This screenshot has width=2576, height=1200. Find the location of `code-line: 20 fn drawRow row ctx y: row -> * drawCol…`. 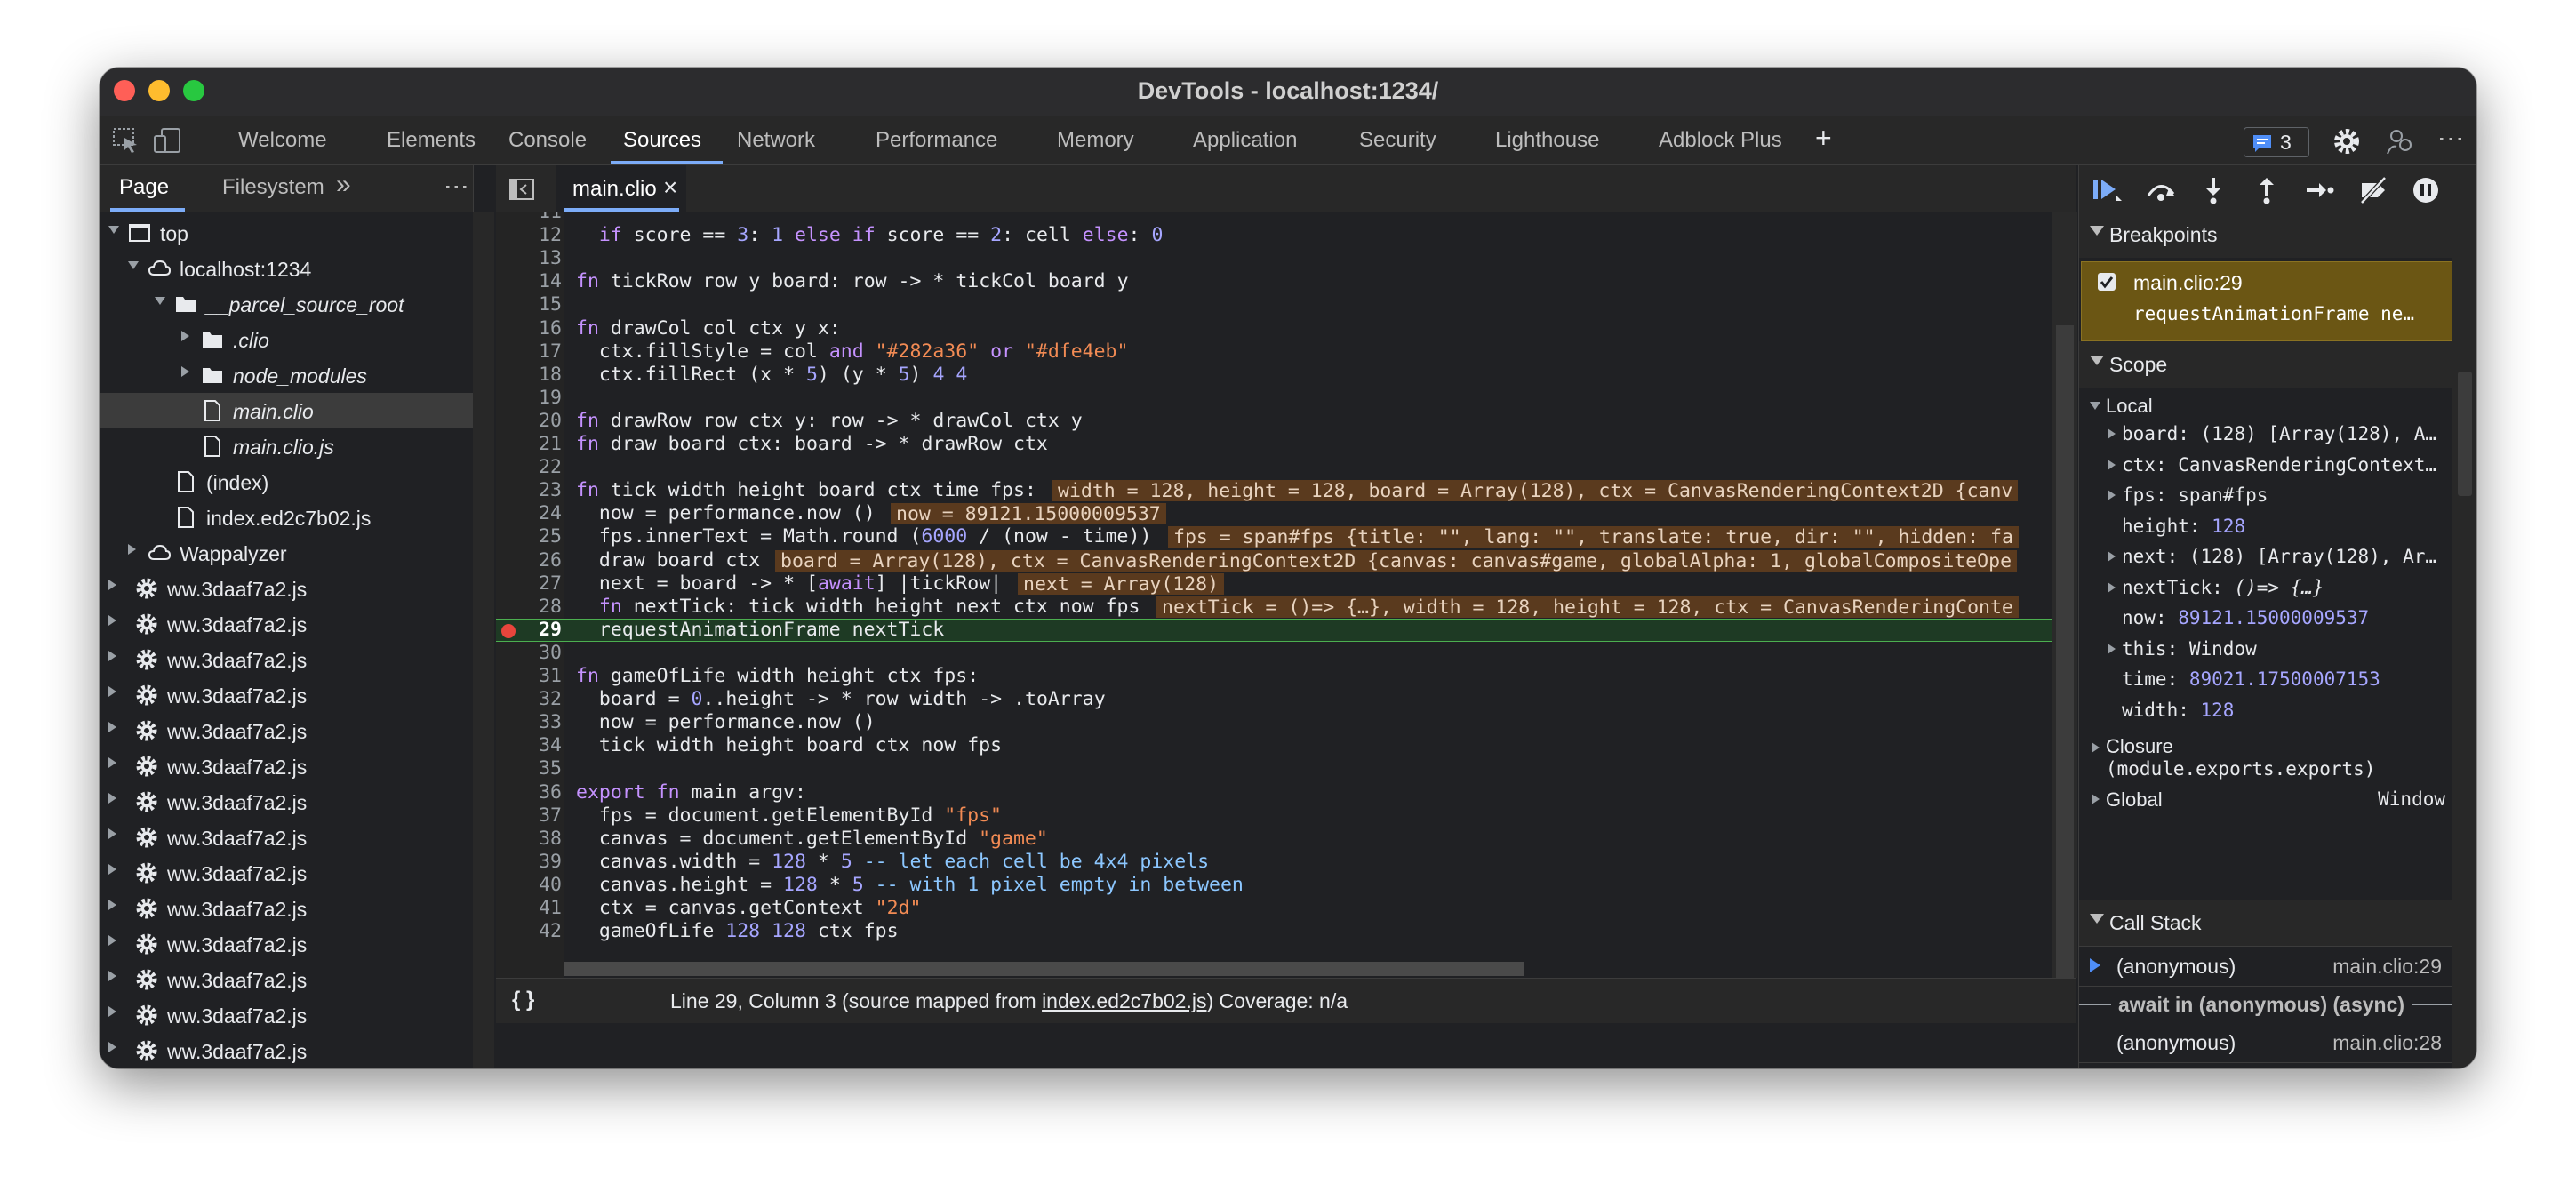

code-line: 20 fn drawRow row ctx y: row -> * drawCol… is located at coordinates (1274, 421).